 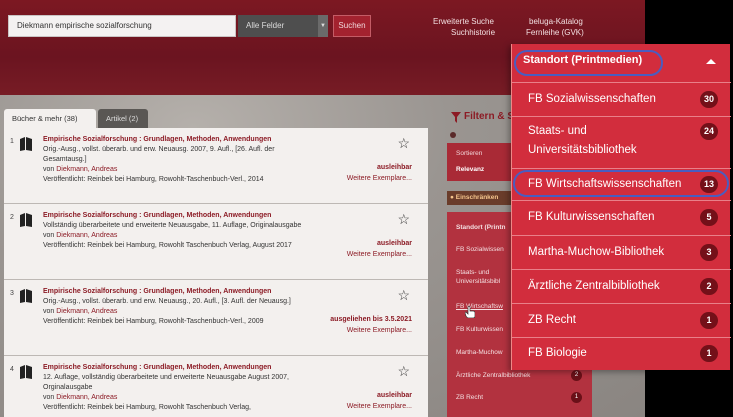 What do you see at coordinates (371, 319) in the screenshot?
I see `availability-status: ausgeliehen bis 3.5.2021` at bounding box center [371, 319].